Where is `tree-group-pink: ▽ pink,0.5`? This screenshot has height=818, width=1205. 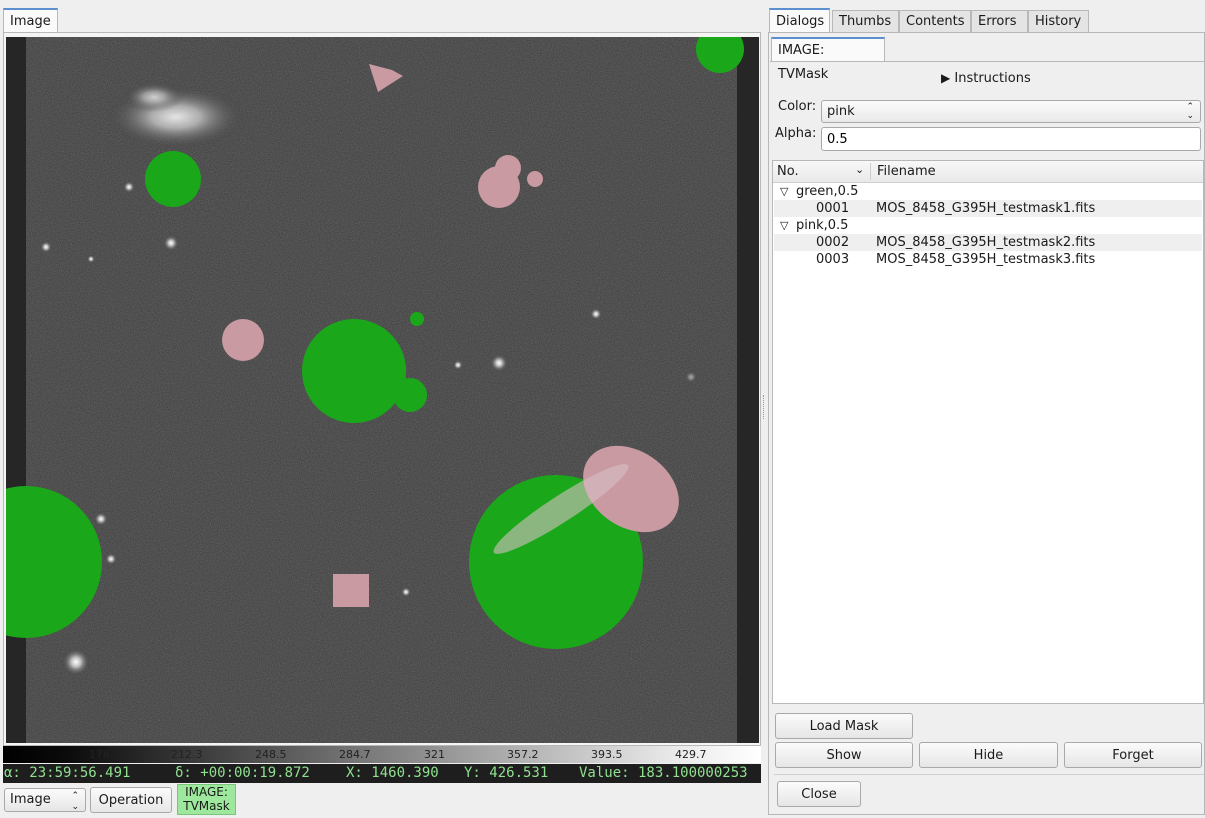
tree-group-pink: ▽ pink,0.5 is located at coordinates (988, 225).